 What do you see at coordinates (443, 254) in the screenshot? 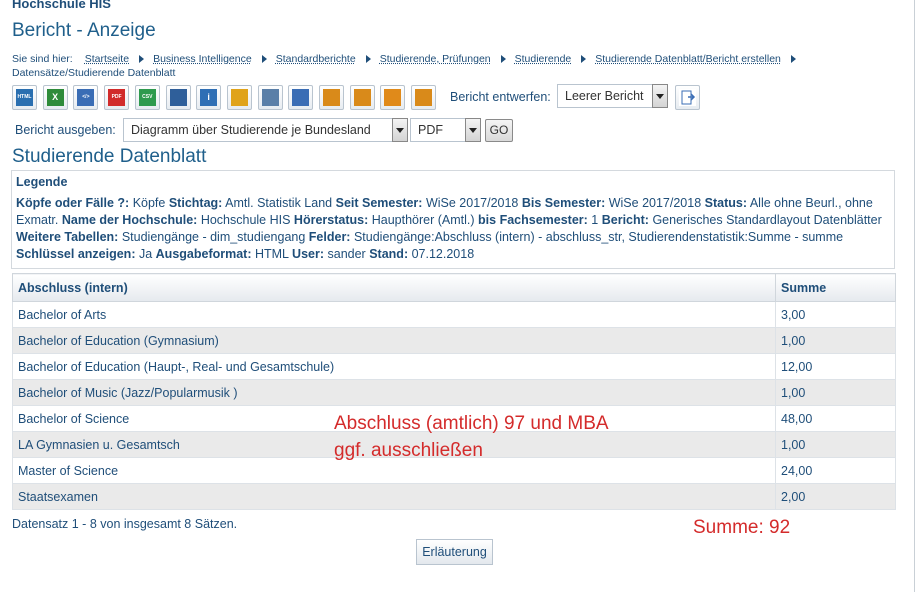
I see `legend-value: 07.12.2018` at bounding box center [443, 254].